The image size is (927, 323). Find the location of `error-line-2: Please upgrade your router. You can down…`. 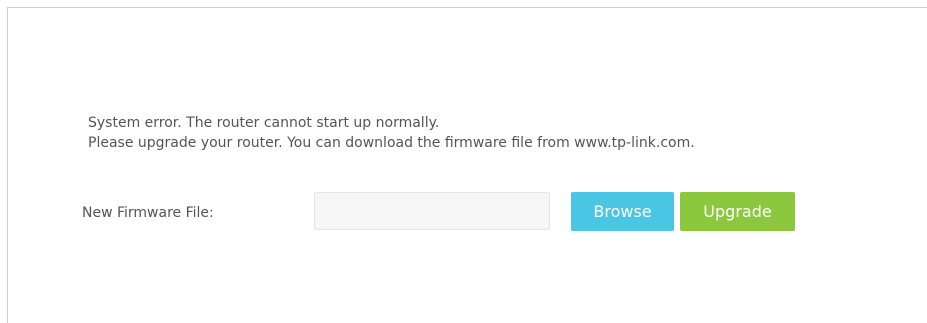

error-line-2: Please upgrade your router. You can down… is located at coordinates (391, 143).